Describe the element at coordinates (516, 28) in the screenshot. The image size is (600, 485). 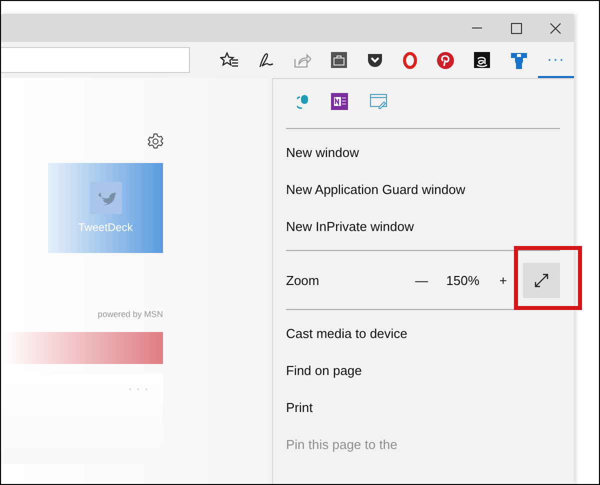
I see `maximize-icon` at that location.